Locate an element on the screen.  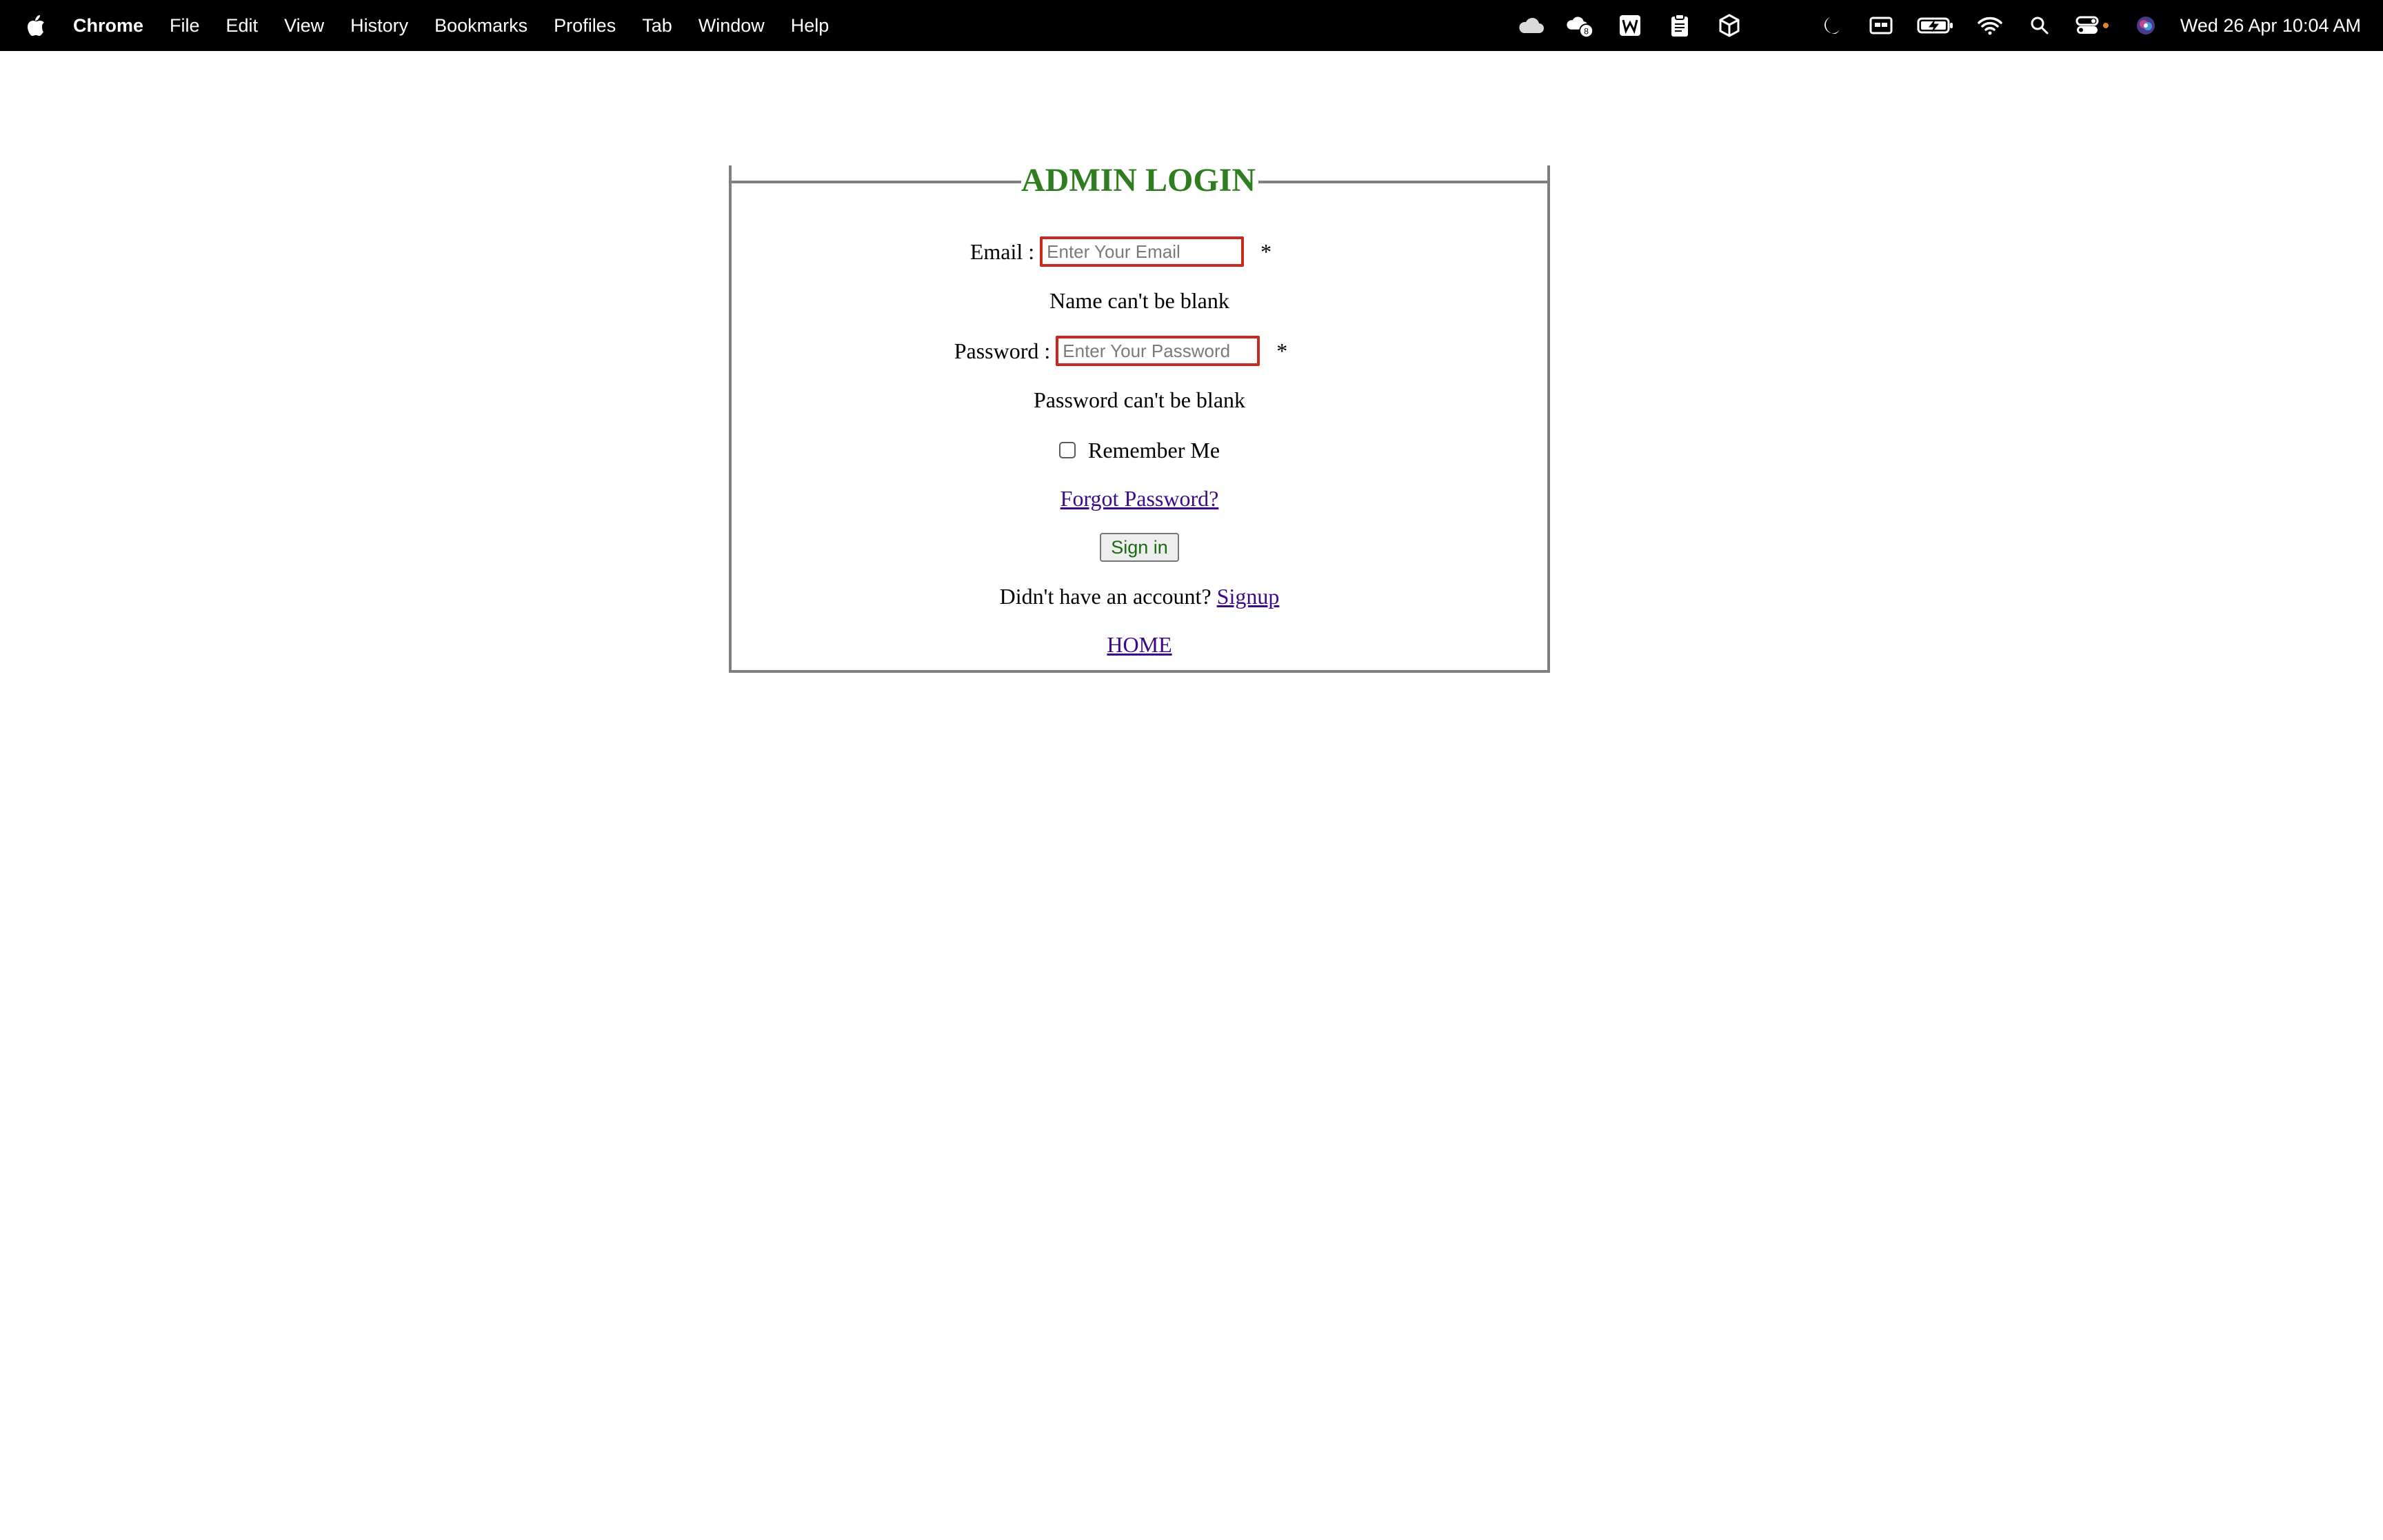
email-row: Email : * is located at coordinates (1120, 252).